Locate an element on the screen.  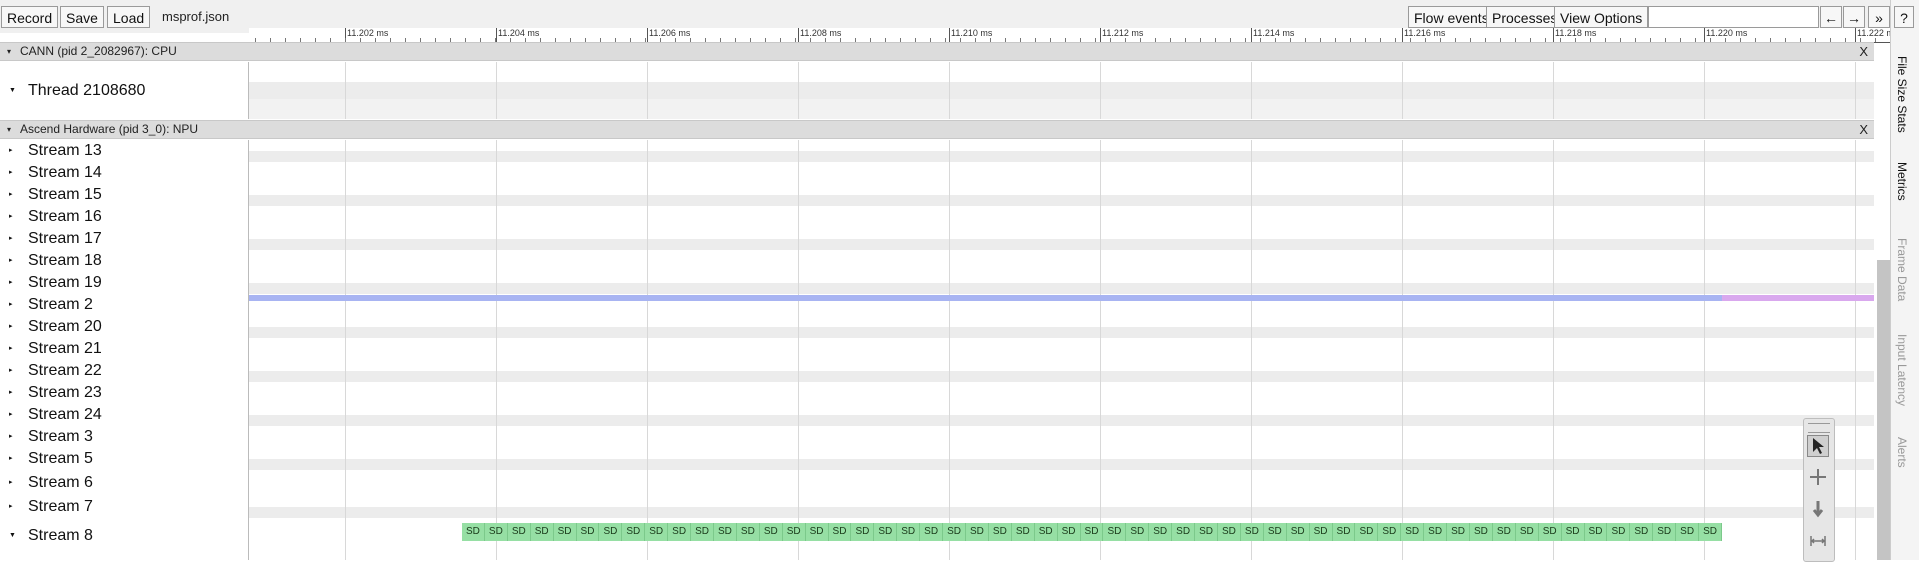
stream-row-label: ▸ Stream 14 is located at coordinates (124, 173).